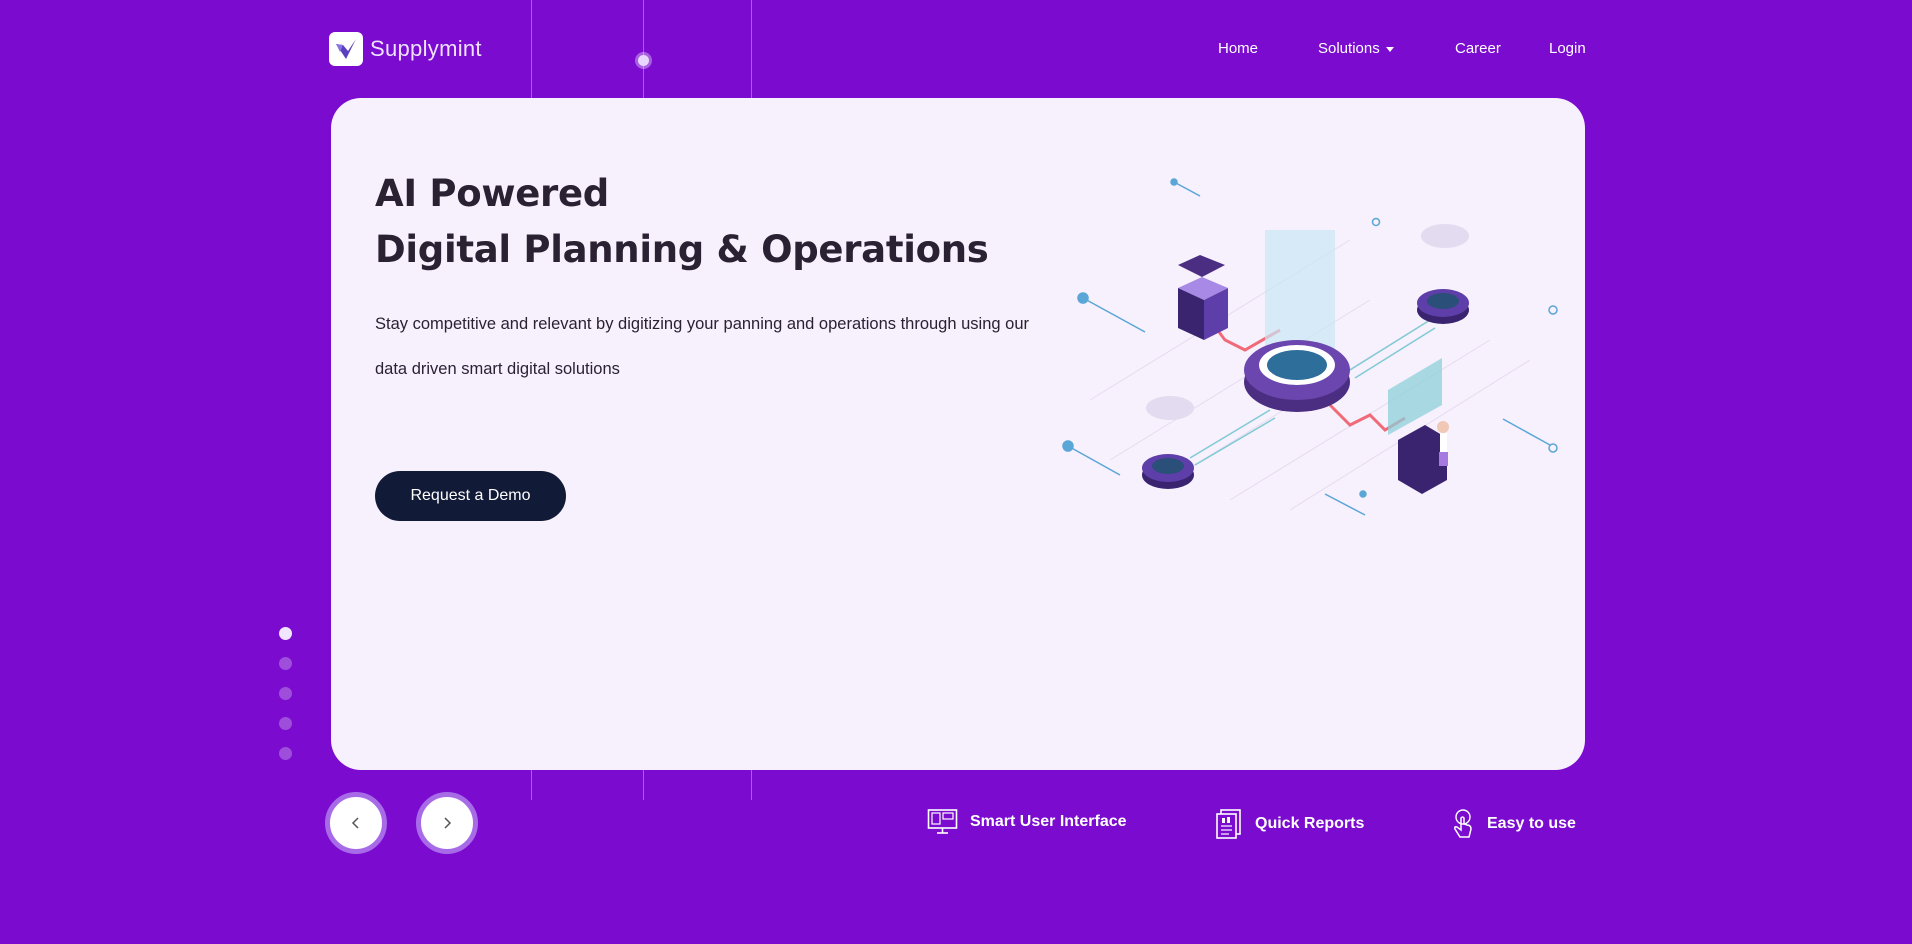 The height and width of the screenshot is (944, 1912). Describe the element at coordinates (492, 193) in the screenshot. I see `hero-title-line1: AI Powered` at that location.